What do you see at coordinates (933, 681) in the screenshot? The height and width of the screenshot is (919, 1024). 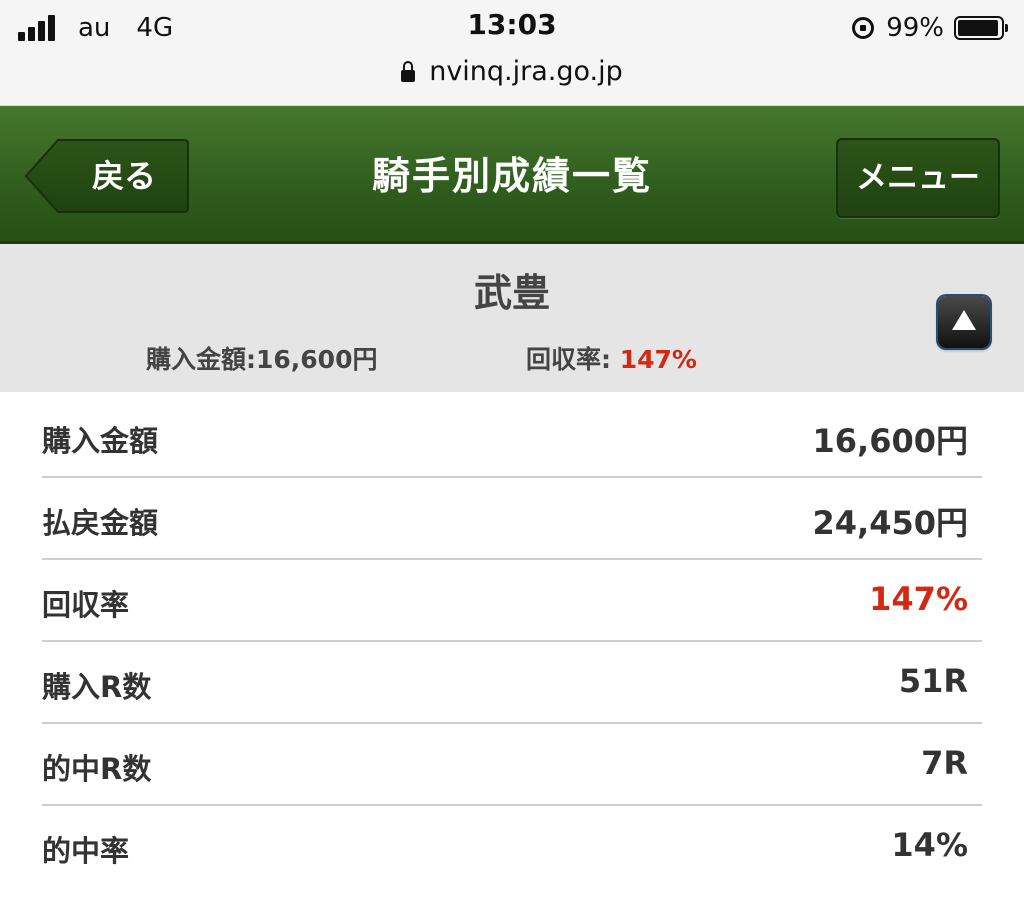 I see `stat-value: 51R` at bounding box center [933, 681].